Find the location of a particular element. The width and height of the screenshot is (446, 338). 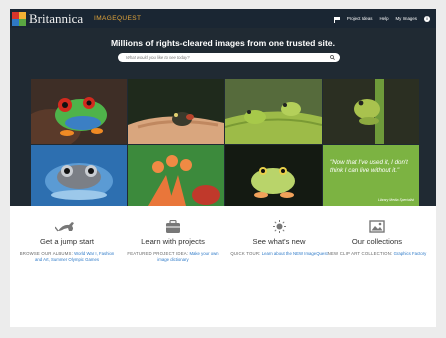

image-tile-two-frogs-on-leaf is located at coordinates (273, 111).